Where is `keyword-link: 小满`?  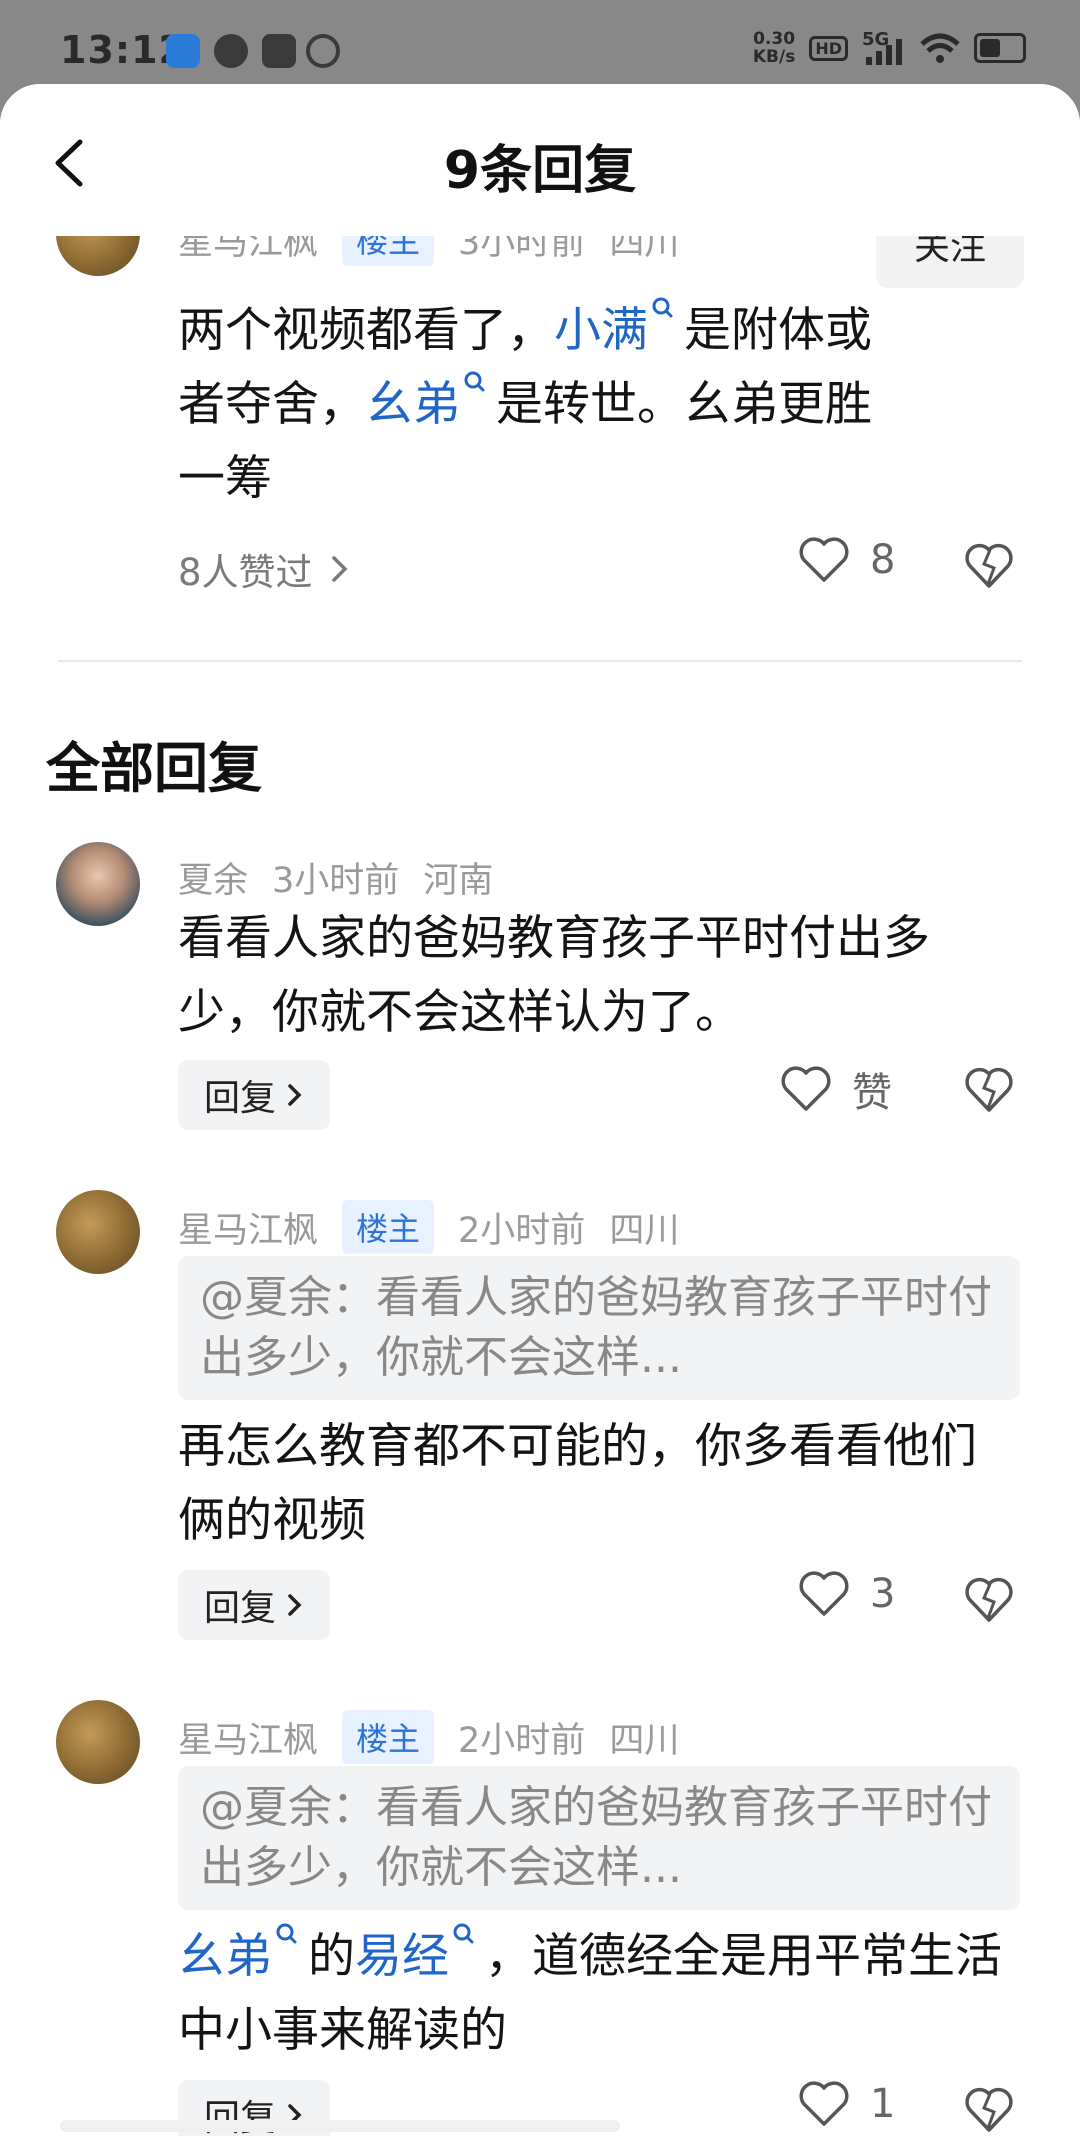
keyword-link: 小满 is located at coordinates (619, 327).